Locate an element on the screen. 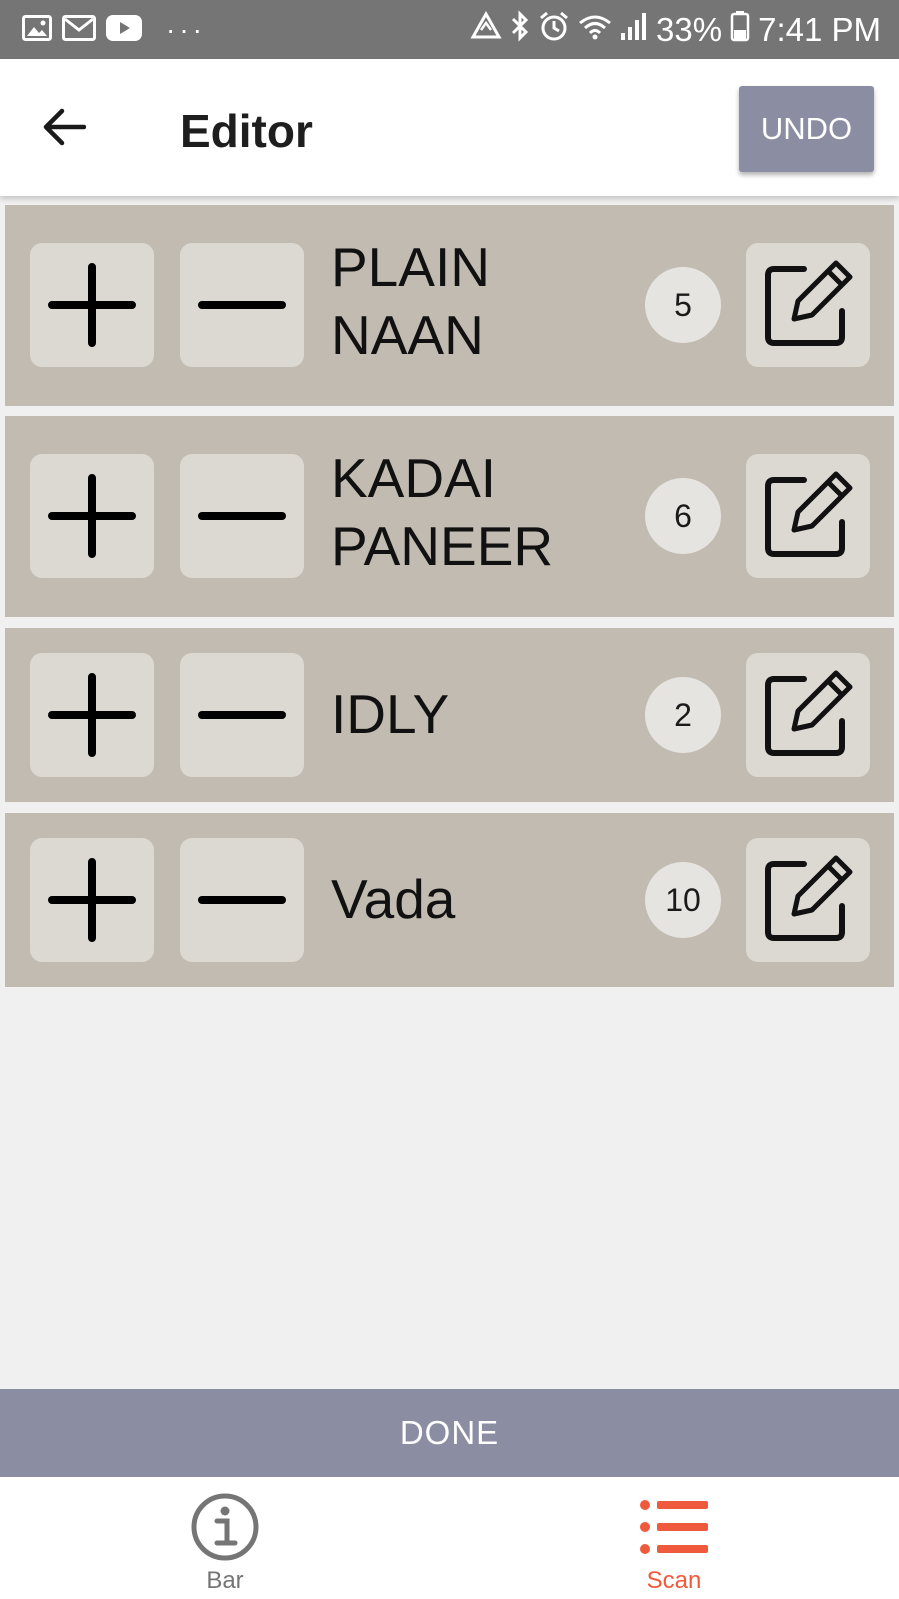  bottom-nav: Bar Scan is located at coordinates (449, 1538).